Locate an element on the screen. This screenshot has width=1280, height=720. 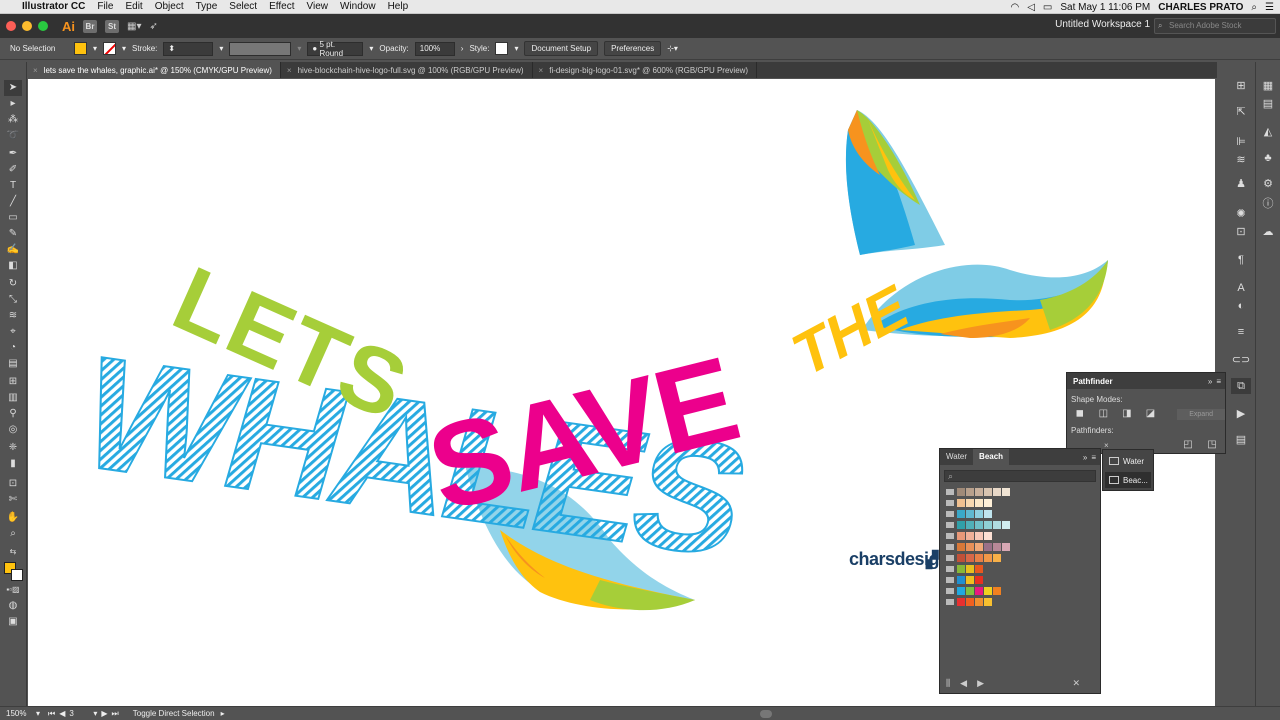
lasso-tool-icon: ➰ is located at coordinates (13, 136).